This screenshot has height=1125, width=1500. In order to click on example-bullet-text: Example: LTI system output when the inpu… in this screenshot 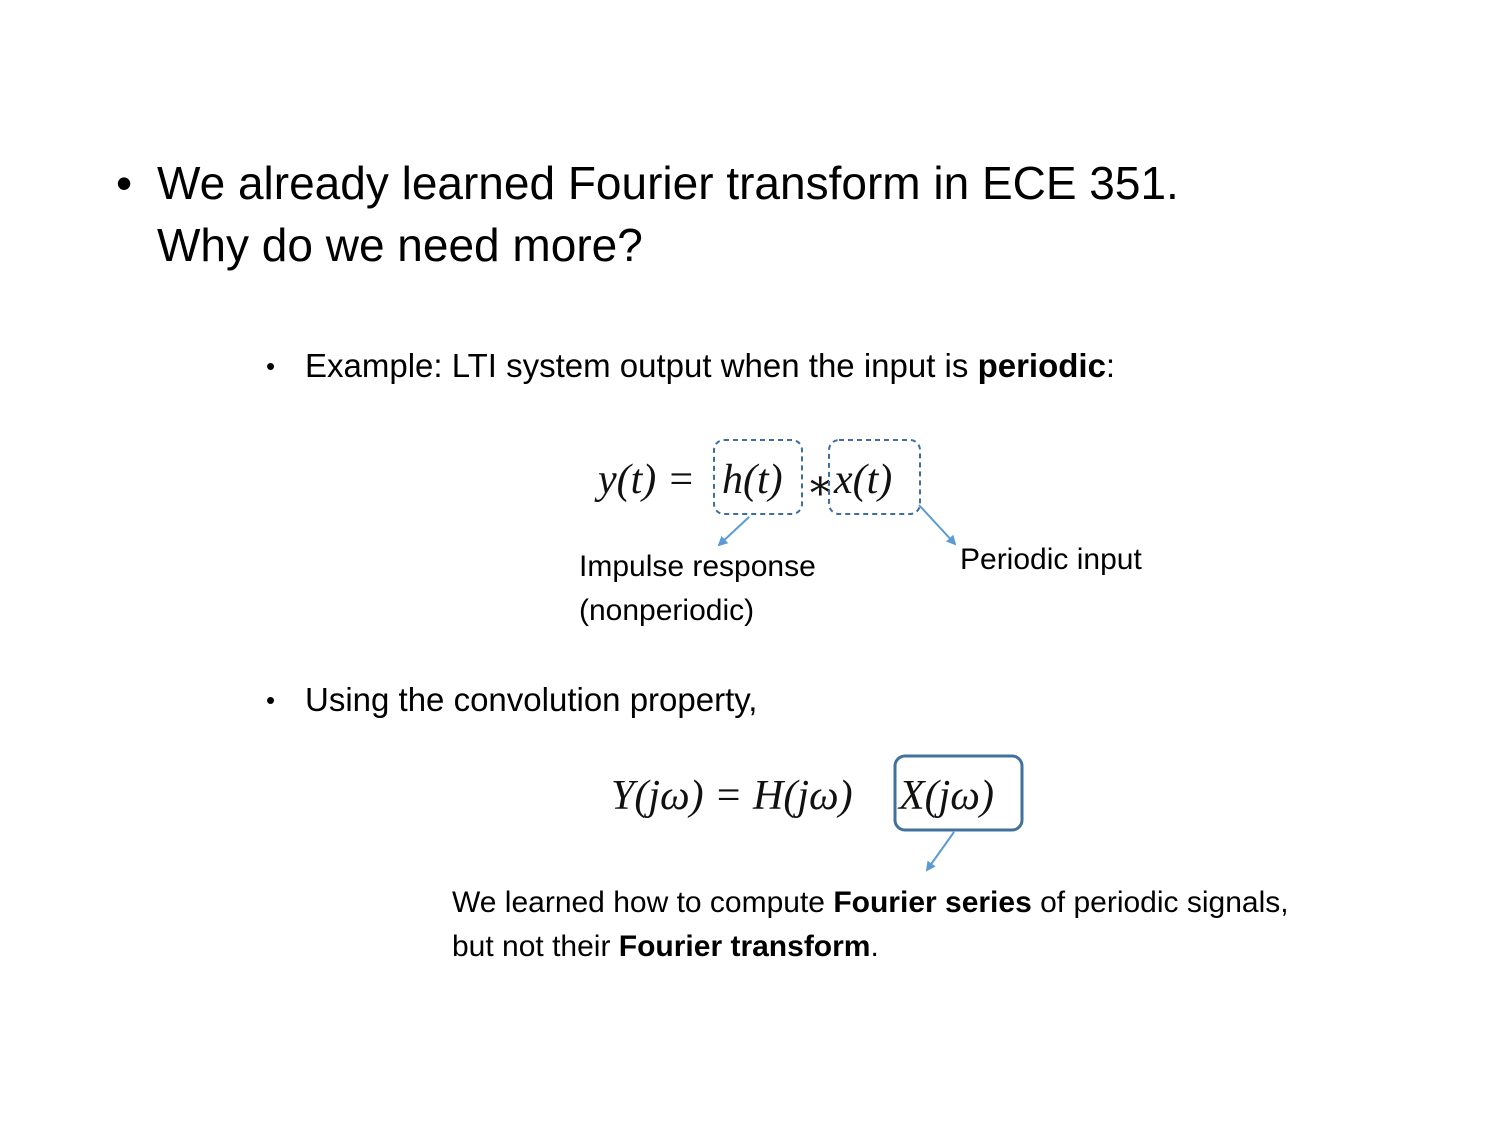, I will do `click(710, 366)`.